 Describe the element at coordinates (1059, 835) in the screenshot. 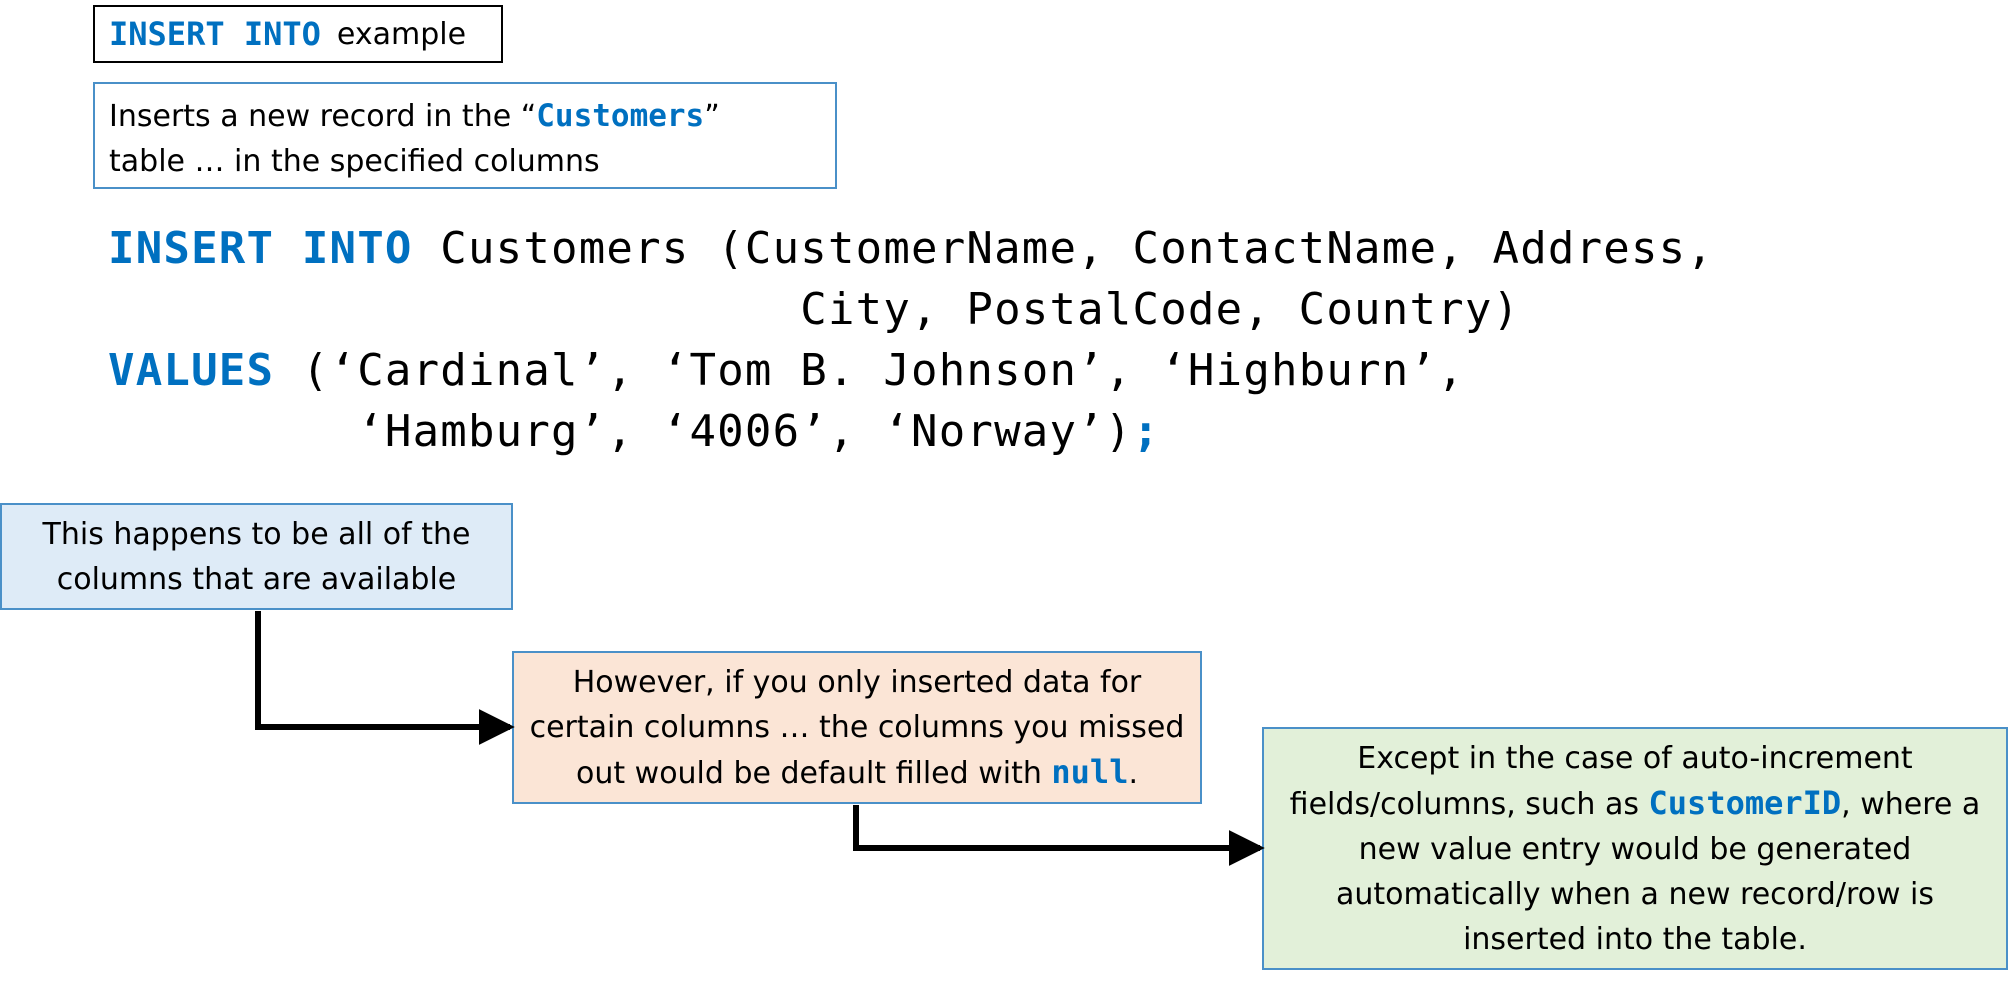

I see `connector-arrow-null-to-autoinc` at that location.